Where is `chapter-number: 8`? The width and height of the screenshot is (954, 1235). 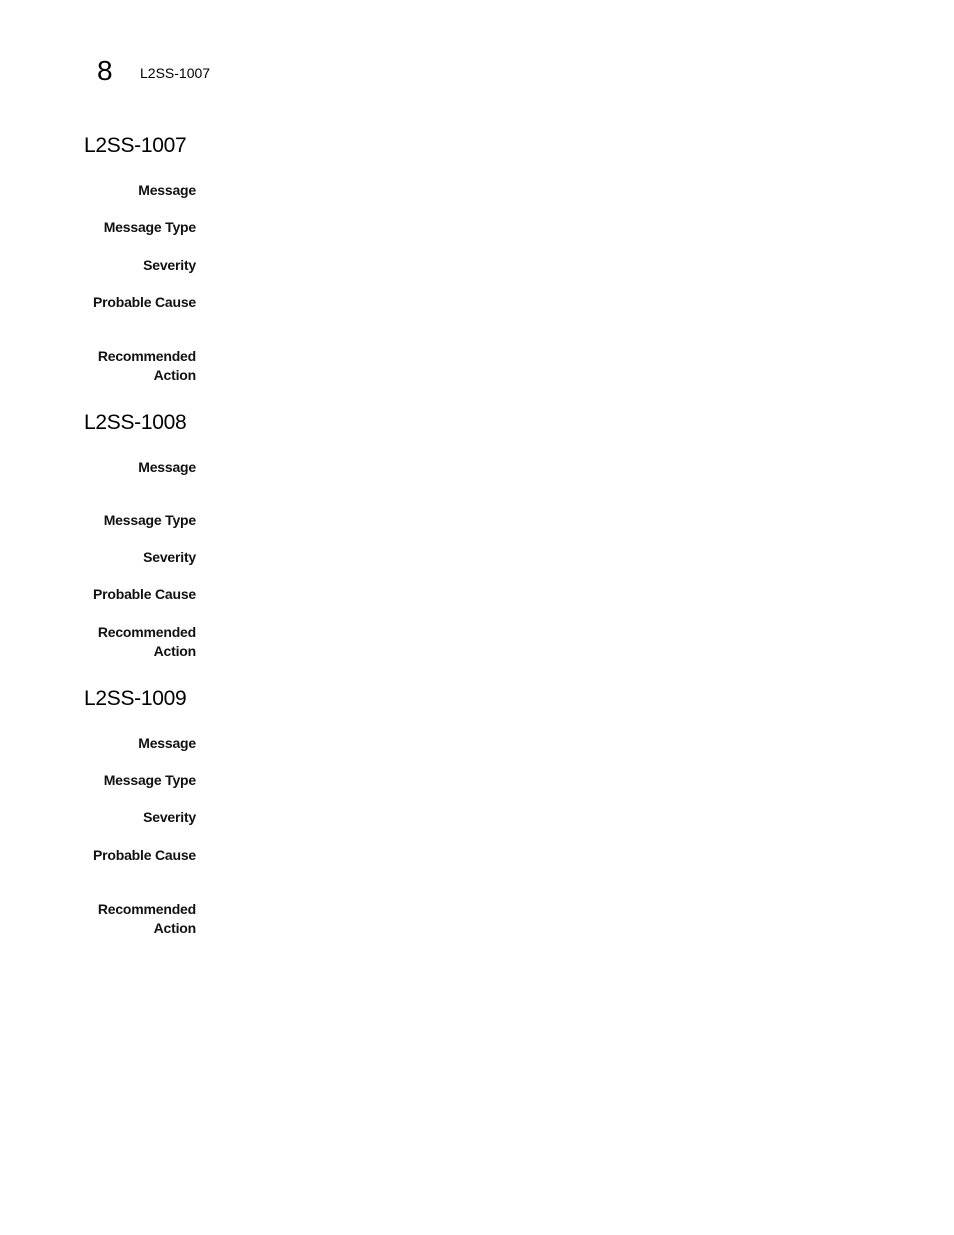 chapter-number: 8 is located at coordinates (105, 70).